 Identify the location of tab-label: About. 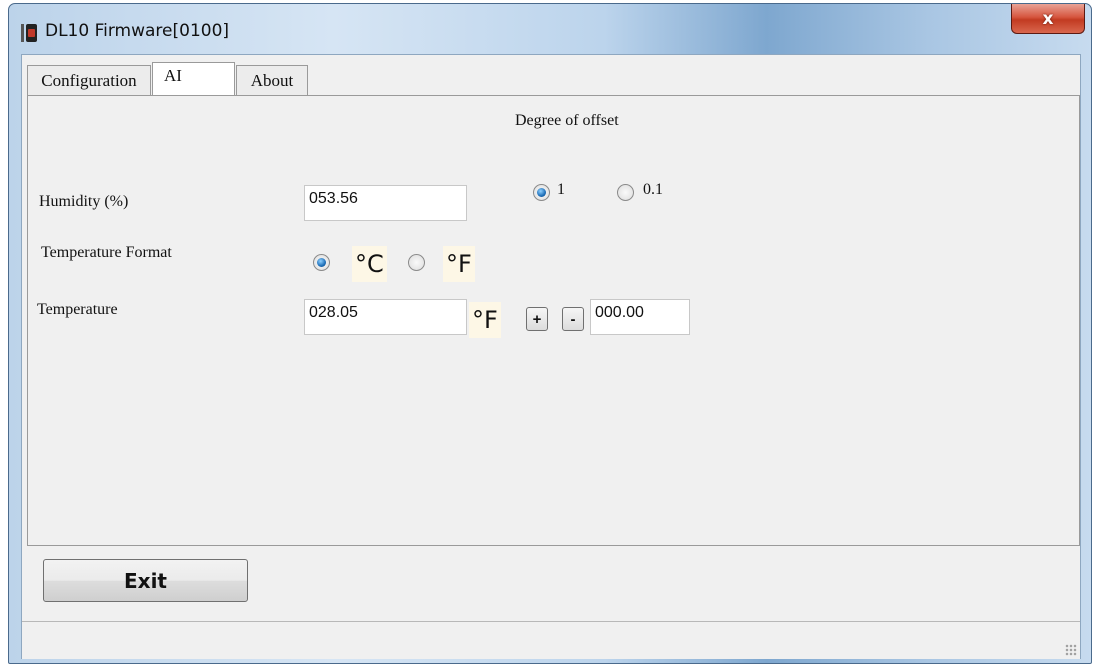
(272, 80).